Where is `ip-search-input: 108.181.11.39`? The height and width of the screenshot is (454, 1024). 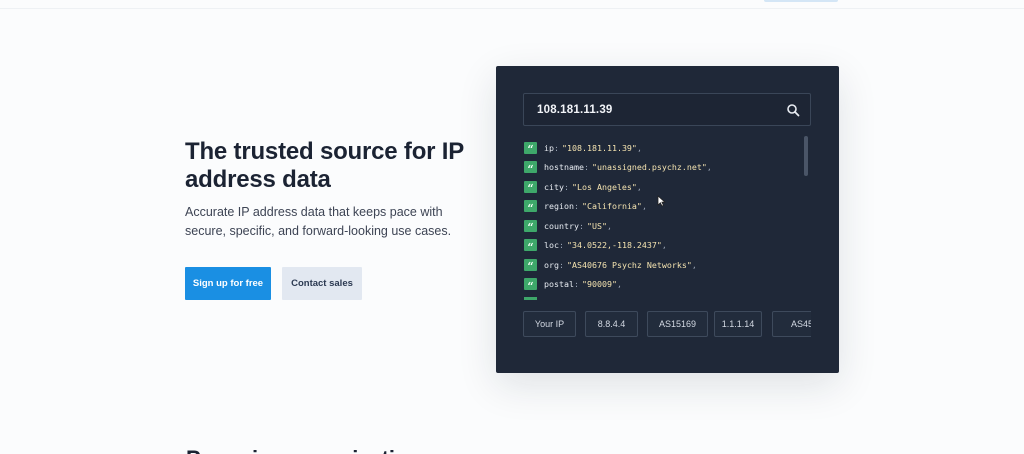 ip-search-input: 108.181.11.39 is located at coordinates (667, 109).